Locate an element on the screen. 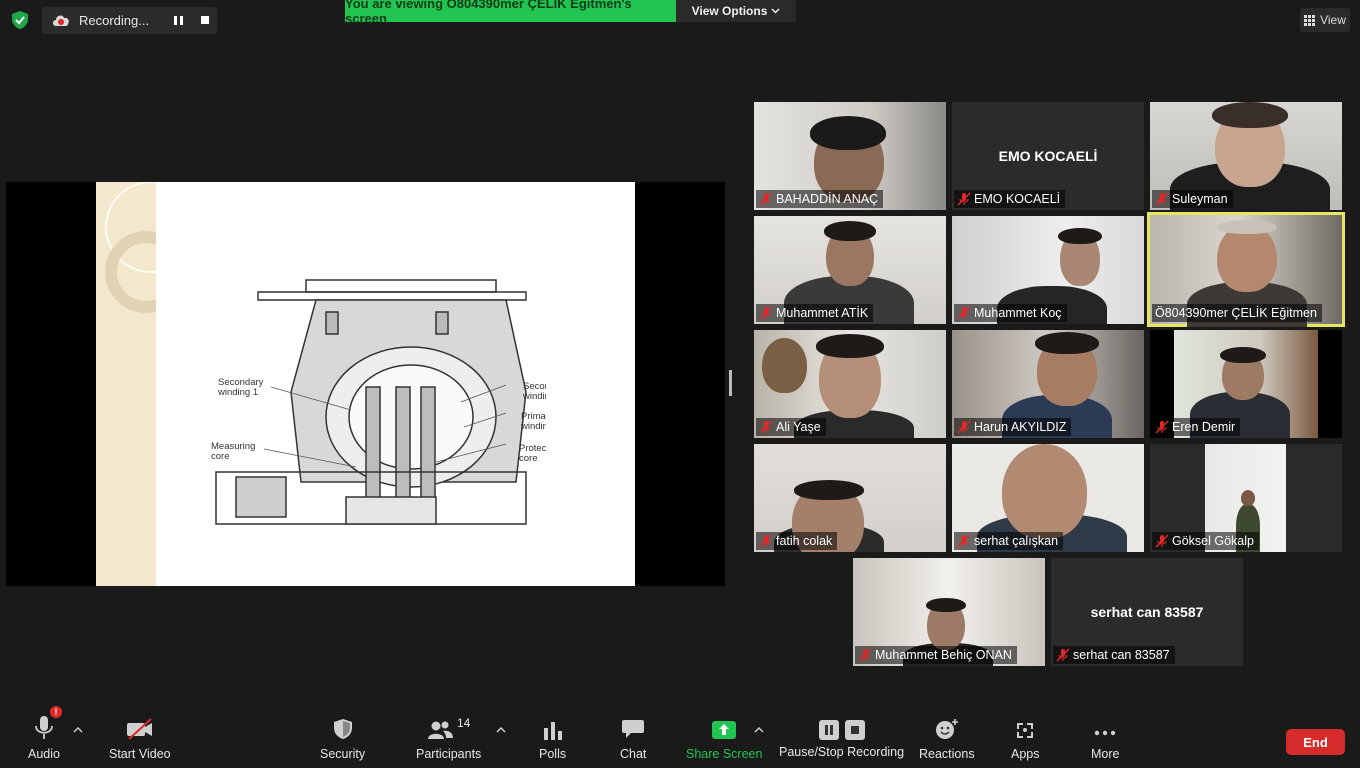 The image size is (1360, 768). svg-text: winding 2 is located at coordinates (534, 396).